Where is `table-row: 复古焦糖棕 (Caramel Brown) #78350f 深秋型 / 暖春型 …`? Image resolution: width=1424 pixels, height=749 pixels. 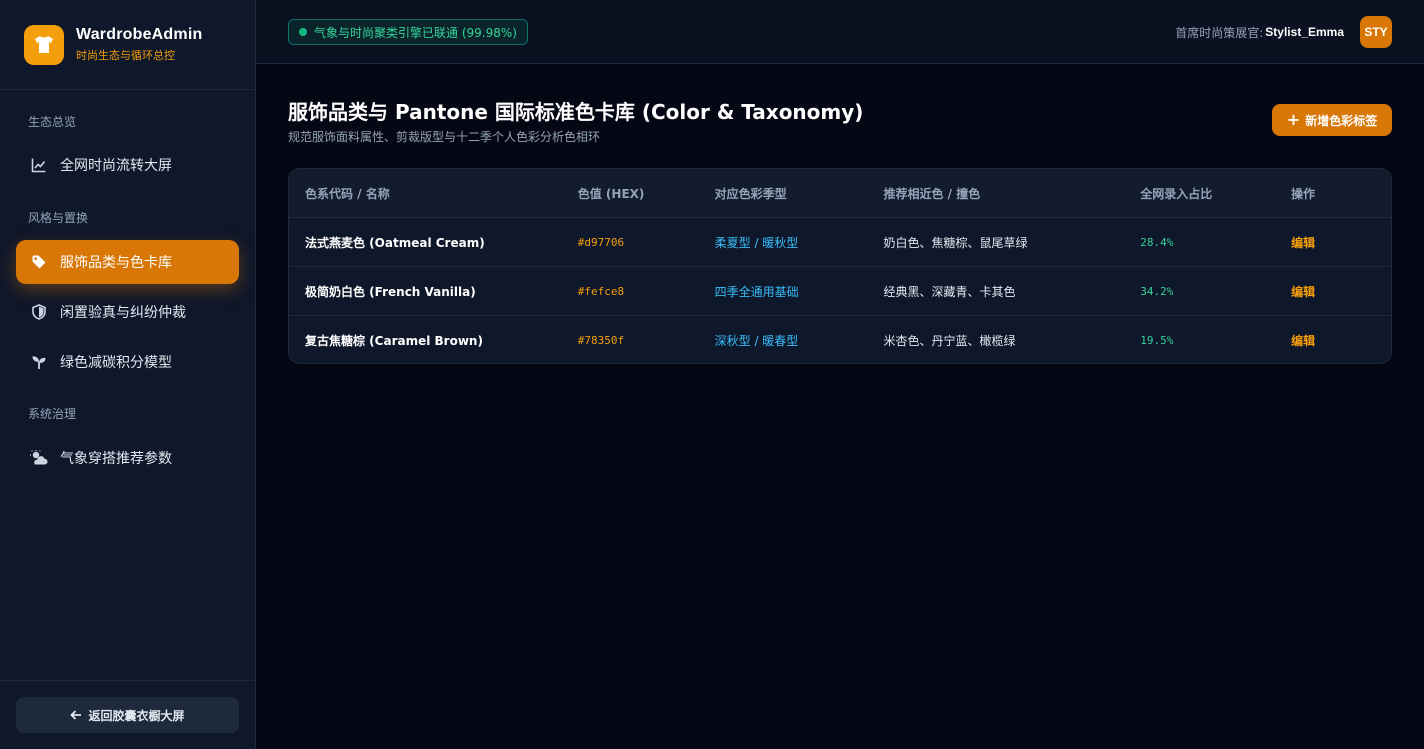 table-row: 复古焦糖棕 (Caramel Brown) #78350f 深秋型 / 暖春型 … is located at coordinates (840, 339).